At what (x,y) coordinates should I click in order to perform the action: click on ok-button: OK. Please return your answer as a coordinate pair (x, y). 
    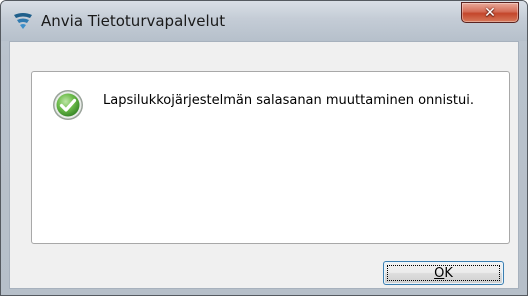
    Looking at the image, I should click on (443, 273).